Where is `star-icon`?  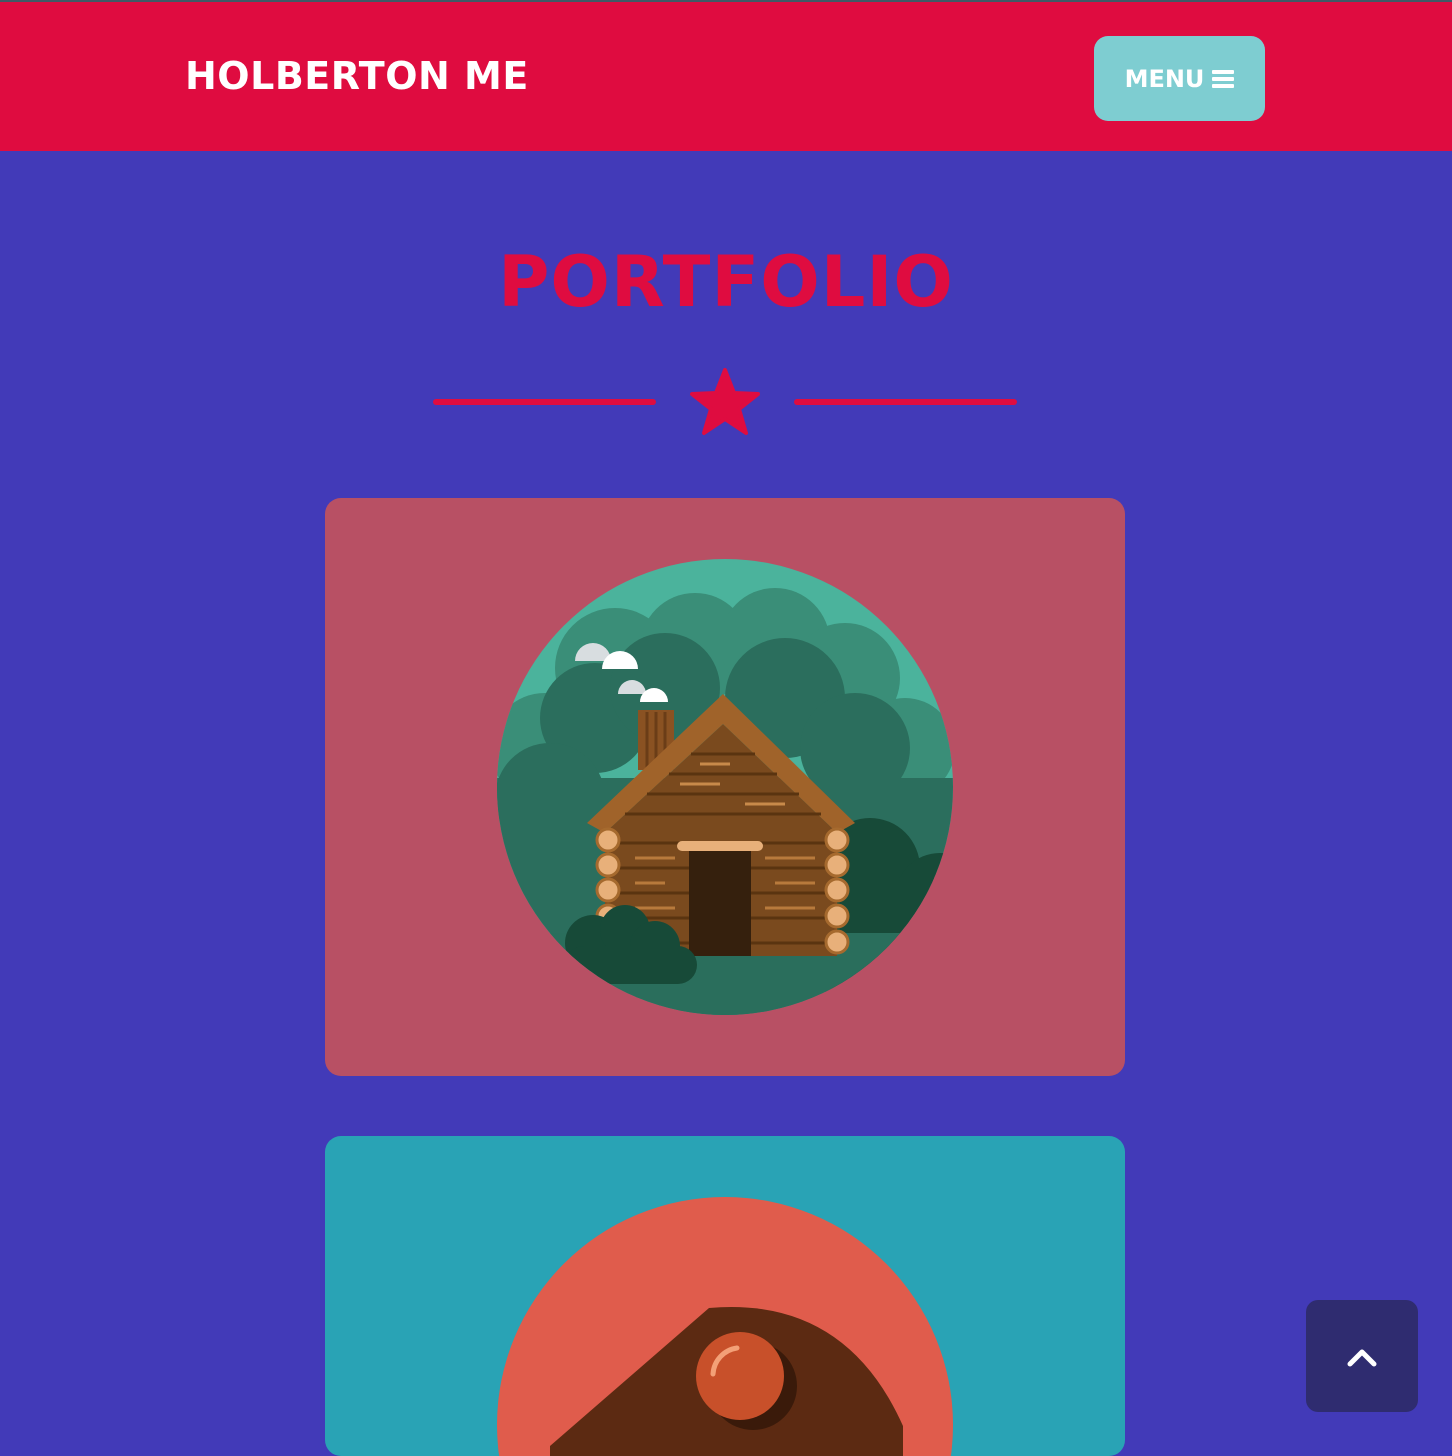 star-icon is located at coordinates (725, 401).